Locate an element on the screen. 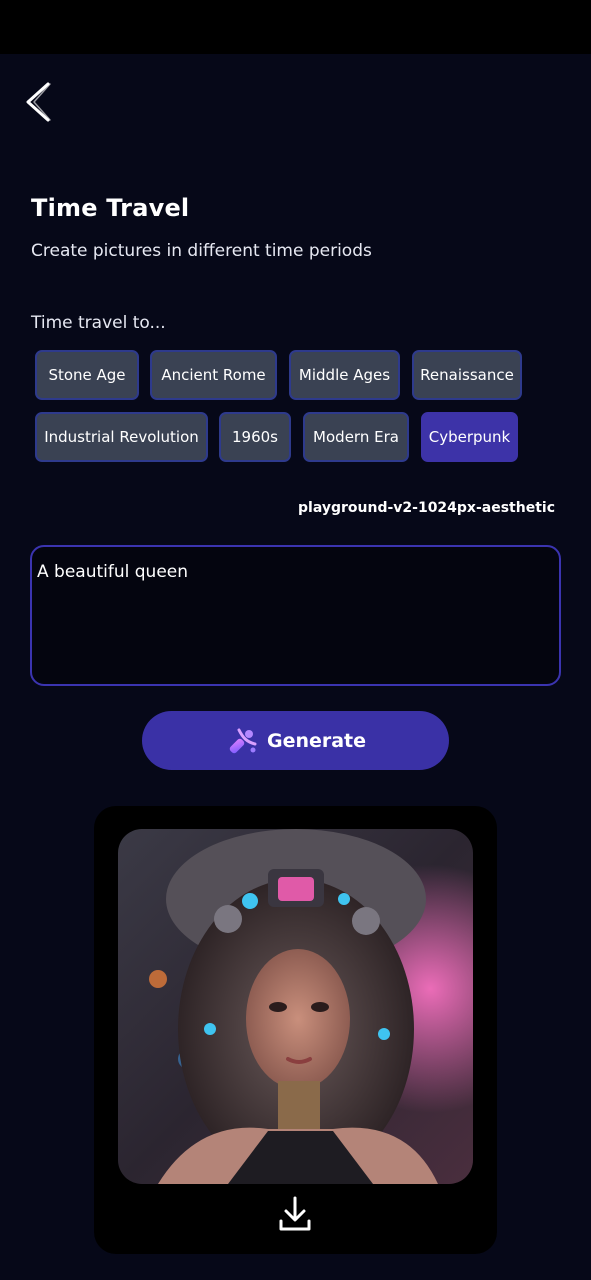  generate-label: Generate is located at coordinates (316, 740).